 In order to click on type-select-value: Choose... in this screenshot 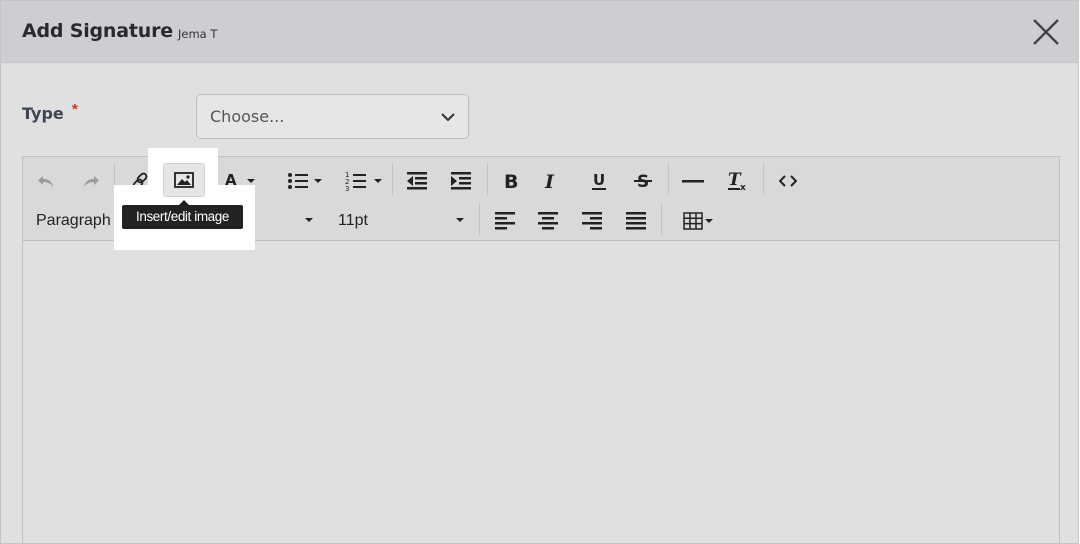, I will do `click(247, 116)`.